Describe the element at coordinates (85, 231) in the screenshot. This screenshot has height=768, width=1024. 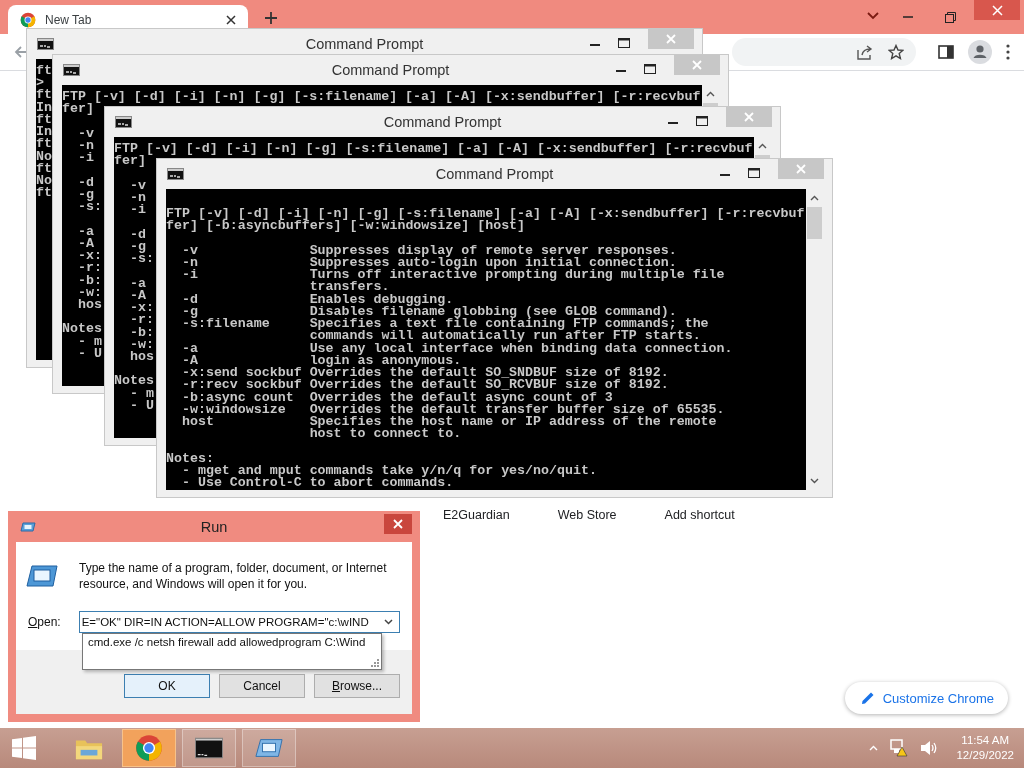
I see `console-line: -a` at that location.